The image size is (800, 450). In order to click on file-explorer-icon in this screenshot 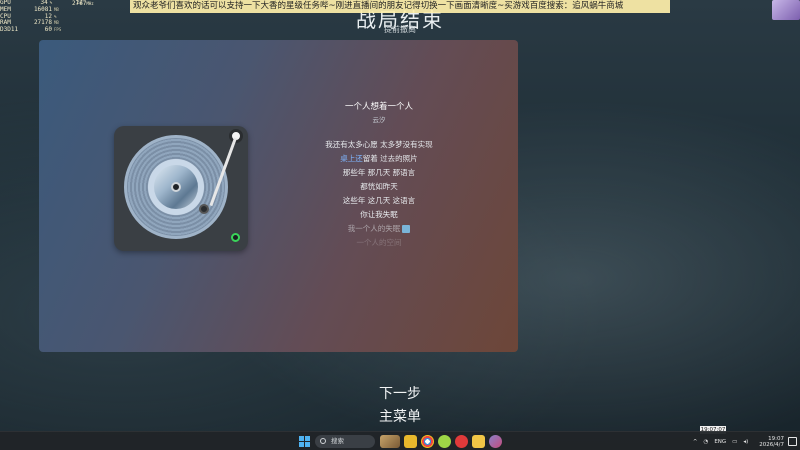, I will do `click(410, 441)`.